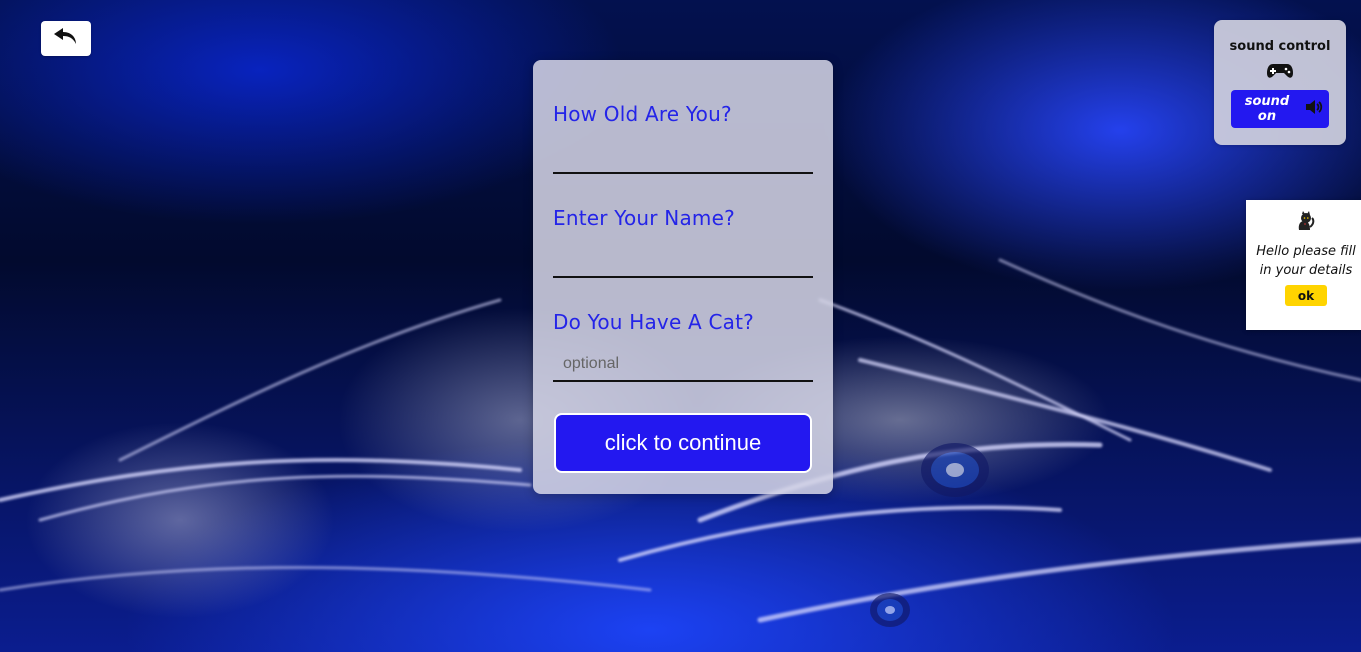  What do you see at coordinates (1314, 109) in the screenshot?
I see `speaker-icon` at bounding box center [1314, 109].